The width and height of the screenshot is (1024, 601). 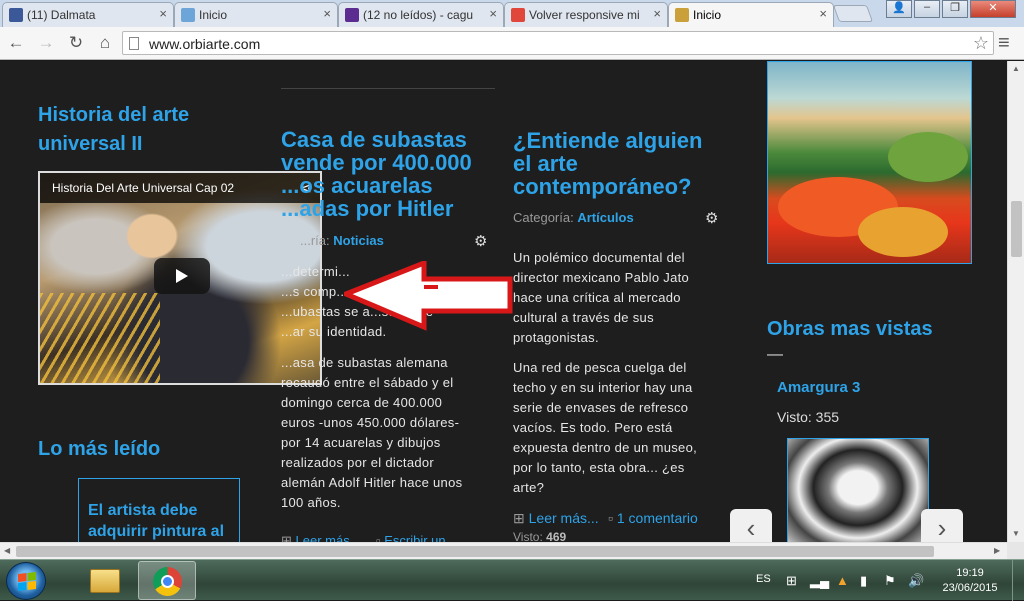 I want to click on comment-link: Escribir un, so click(x=414, y=537).